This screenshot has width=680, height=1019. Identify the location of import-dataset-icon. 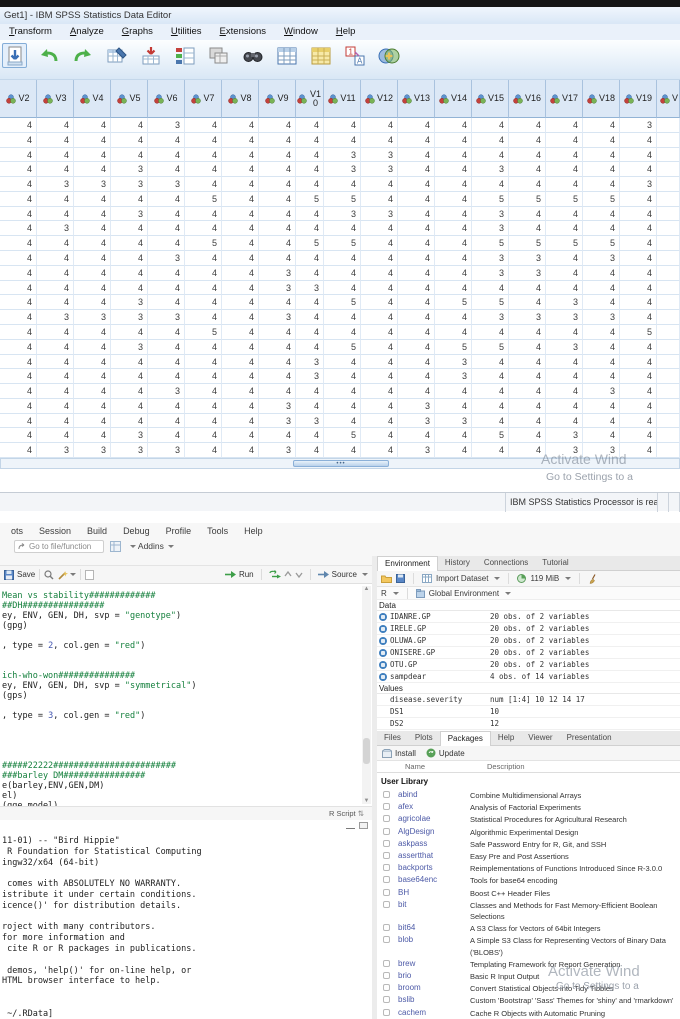
(427, 578).